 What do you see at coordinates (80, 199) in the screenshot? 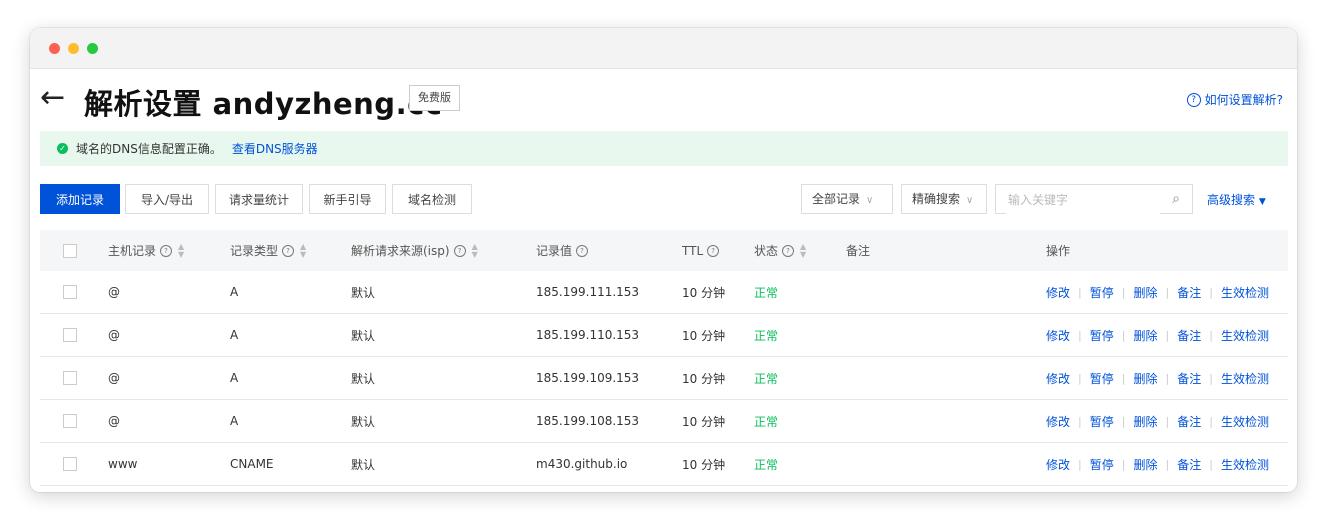
I see `add-record-button: 添加记录` at bounding box center [80, 199].